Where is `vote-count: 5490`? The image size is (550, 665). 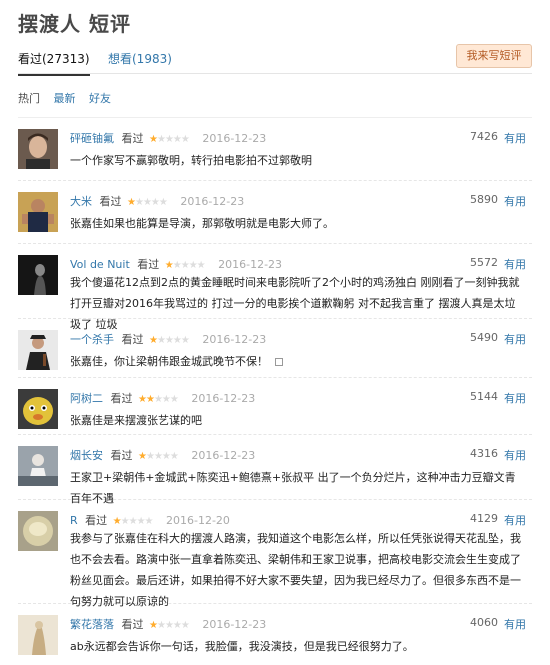
vote-count: 5490 is located at coordinates (484, 337).